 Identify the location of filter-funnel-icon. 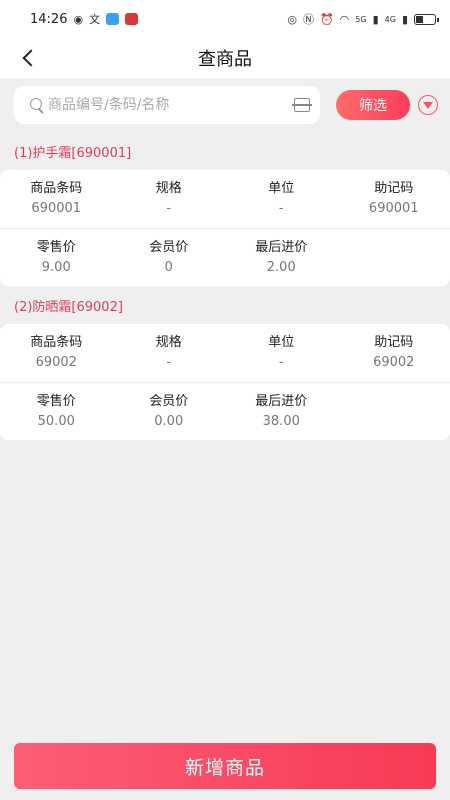
(428, 105).